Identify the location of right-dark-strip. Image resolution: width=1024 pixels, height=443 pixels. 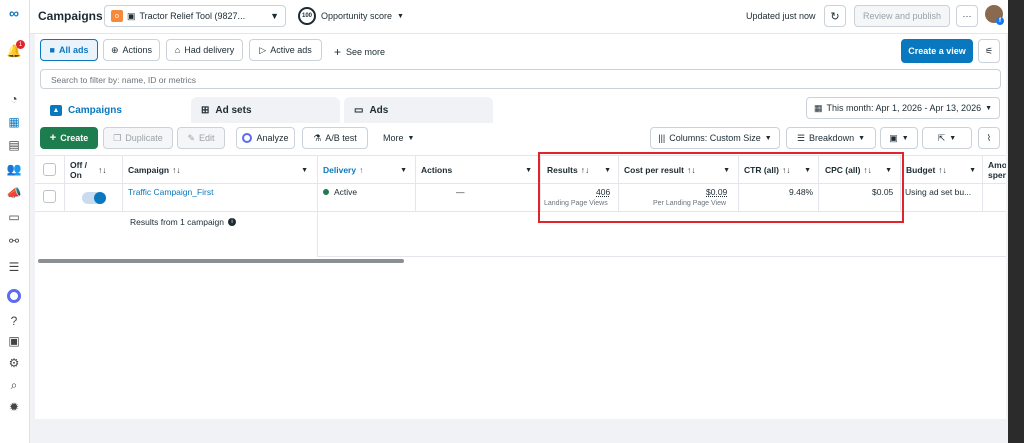
(1016, 221).